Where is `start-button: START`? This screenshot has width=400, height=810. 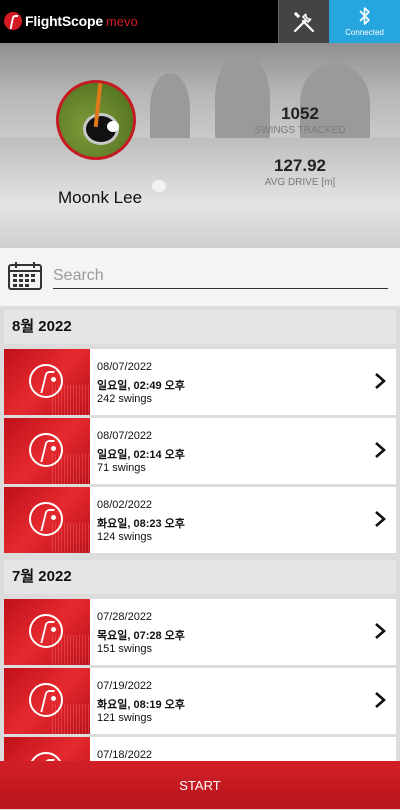
start-button: START is located at coordinates (200, 785).